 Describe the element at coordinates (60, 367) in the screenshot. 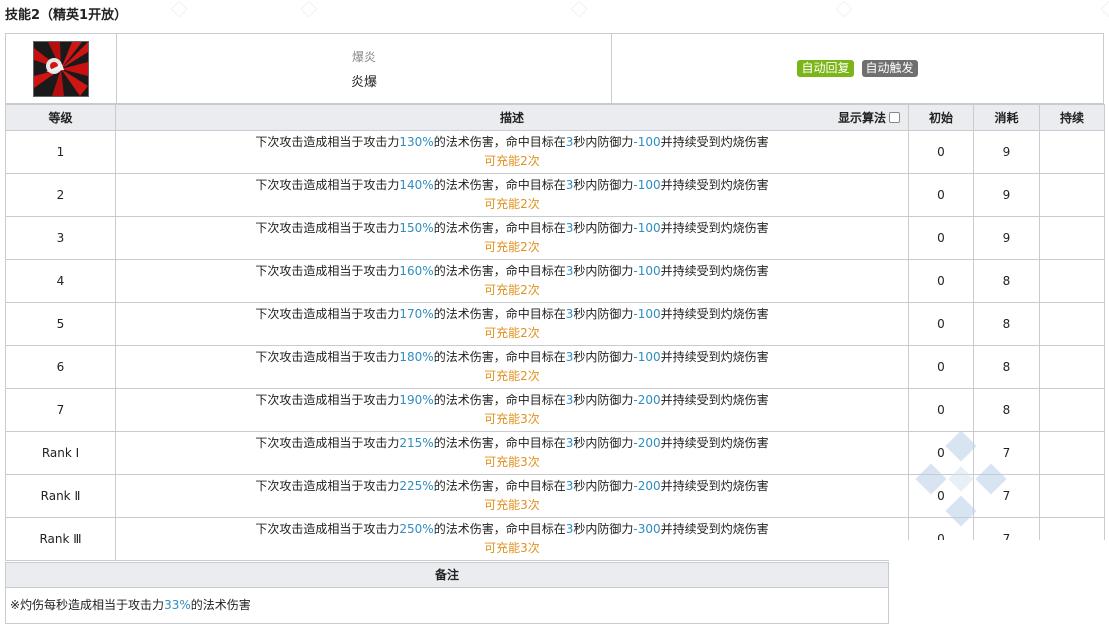

I see `level-cell: 6` at that location.